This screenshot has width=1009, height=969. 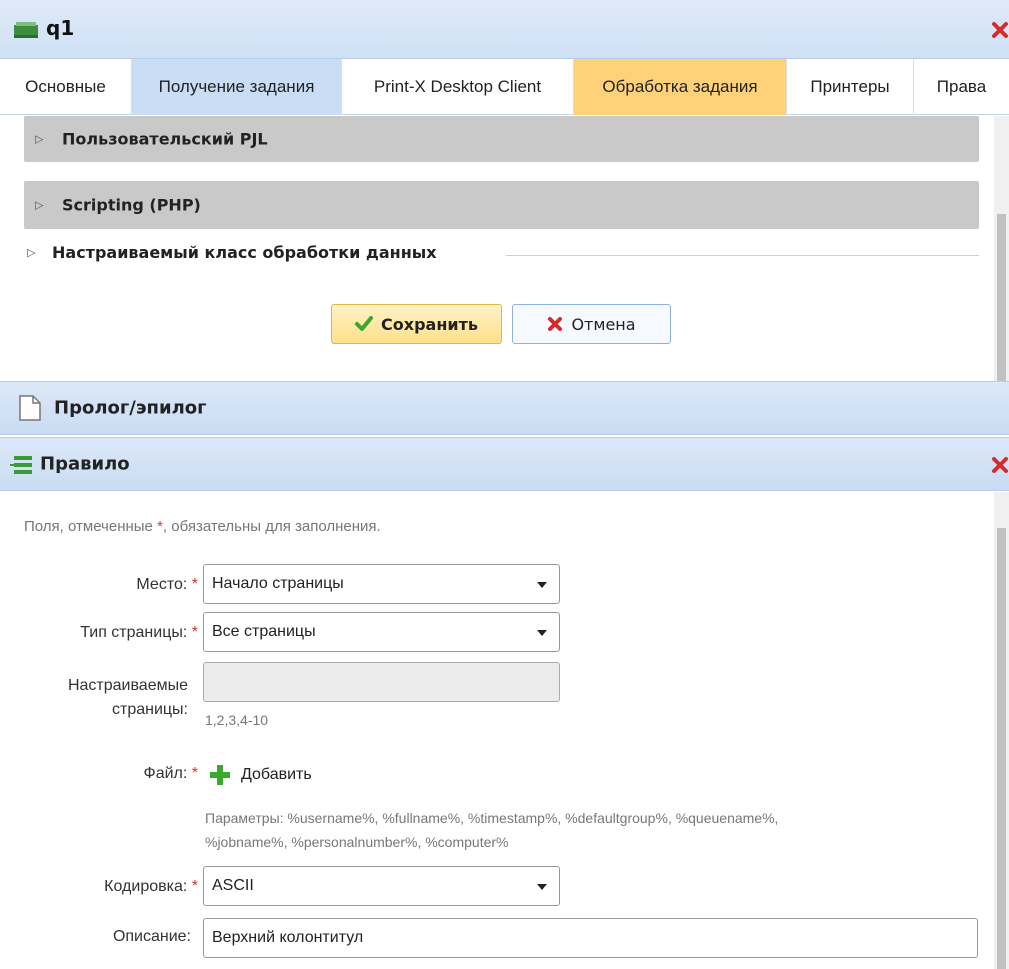 I want to click on tab-job-receipt: Получение задания, so click(x=237, y=87).